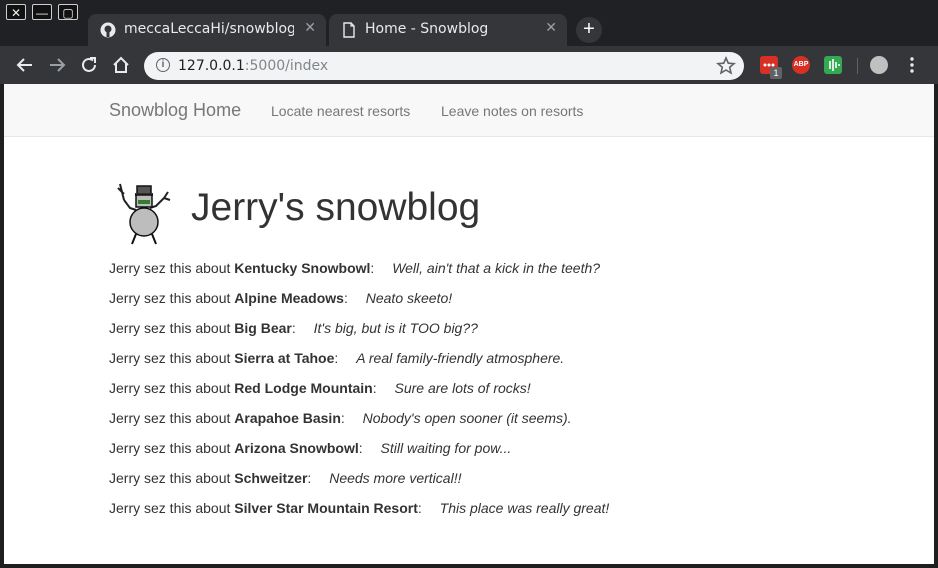 The width and height of the screenshot is (938, 568). I want to click on window-close-button: ✕, so click(16, 12).